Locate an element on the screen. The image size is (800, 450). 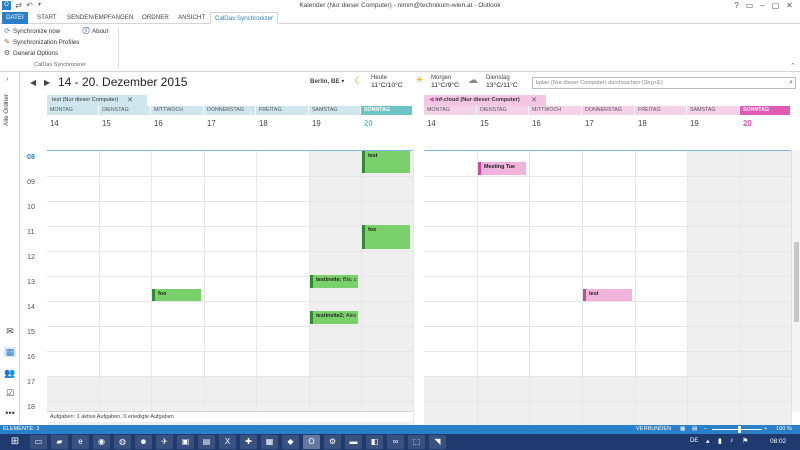
location-dropdown: Berlin, BE ▾ is located at coordinates (327, 82).